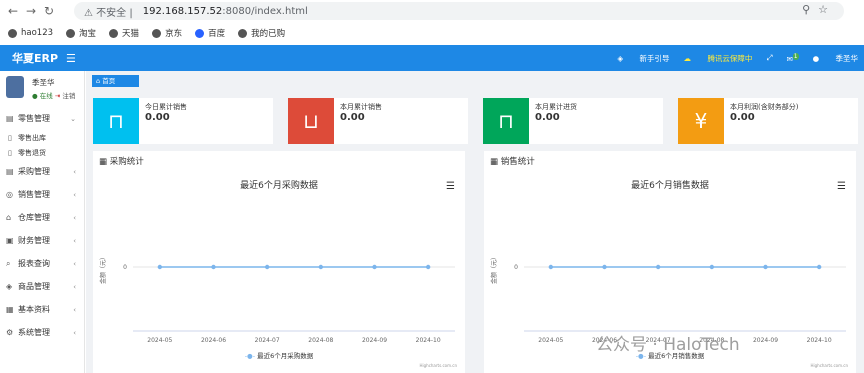  What do you see at coordinates (65, 96) in the screenshot?
I see `logout-link: ⇥ 注销` at bounding box center [65, 96].